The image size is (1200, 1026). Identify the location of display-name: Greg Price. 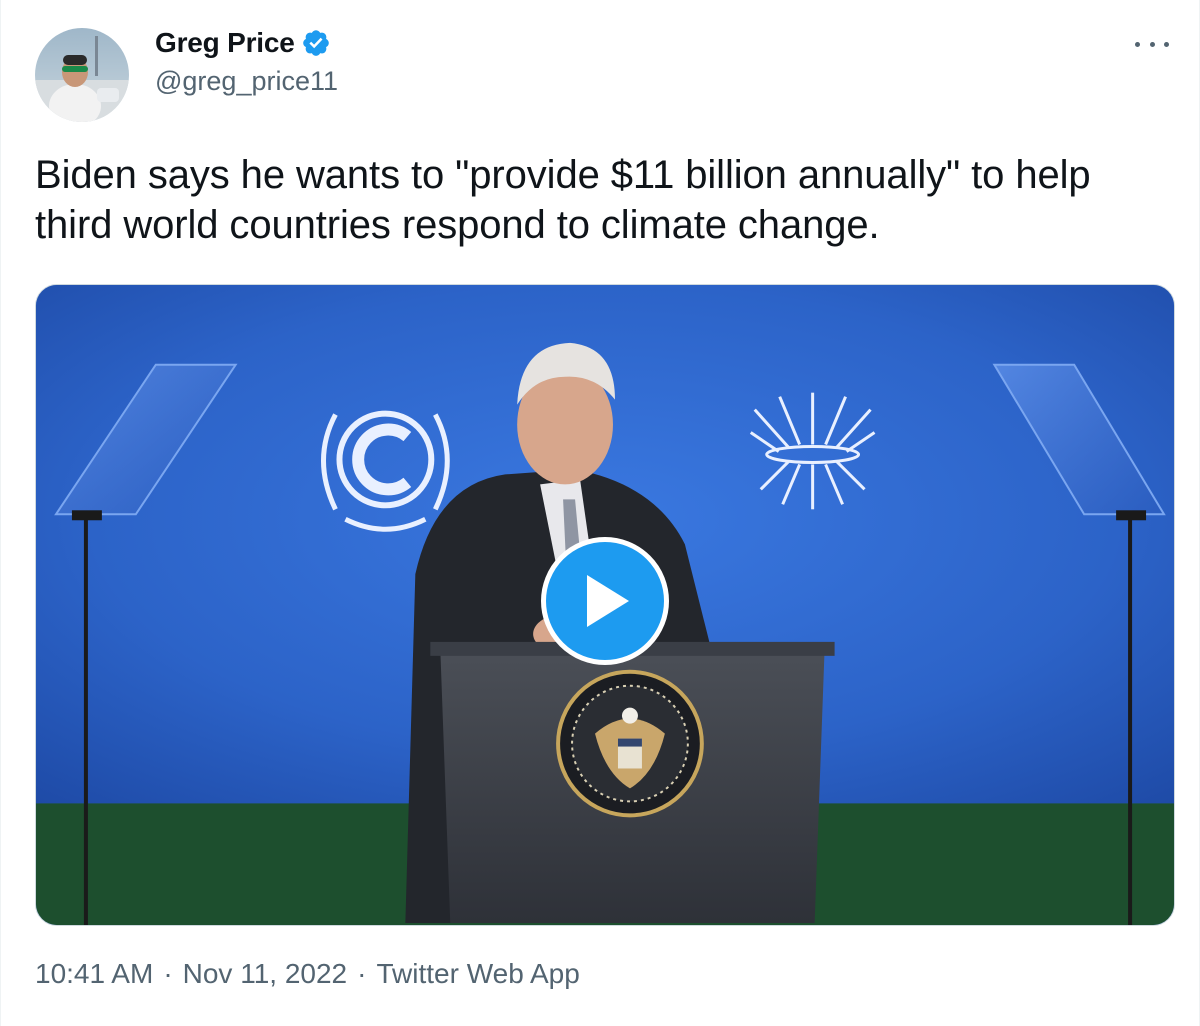
(225, 43).